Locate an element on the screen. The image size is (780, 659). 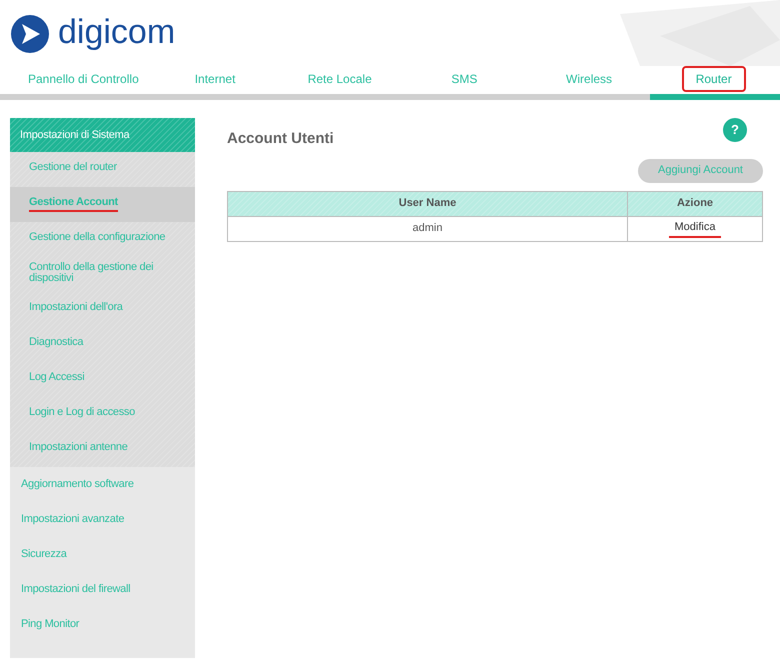
sidebar-item: Login e Log di accesso is located at coordinates (82, 414).